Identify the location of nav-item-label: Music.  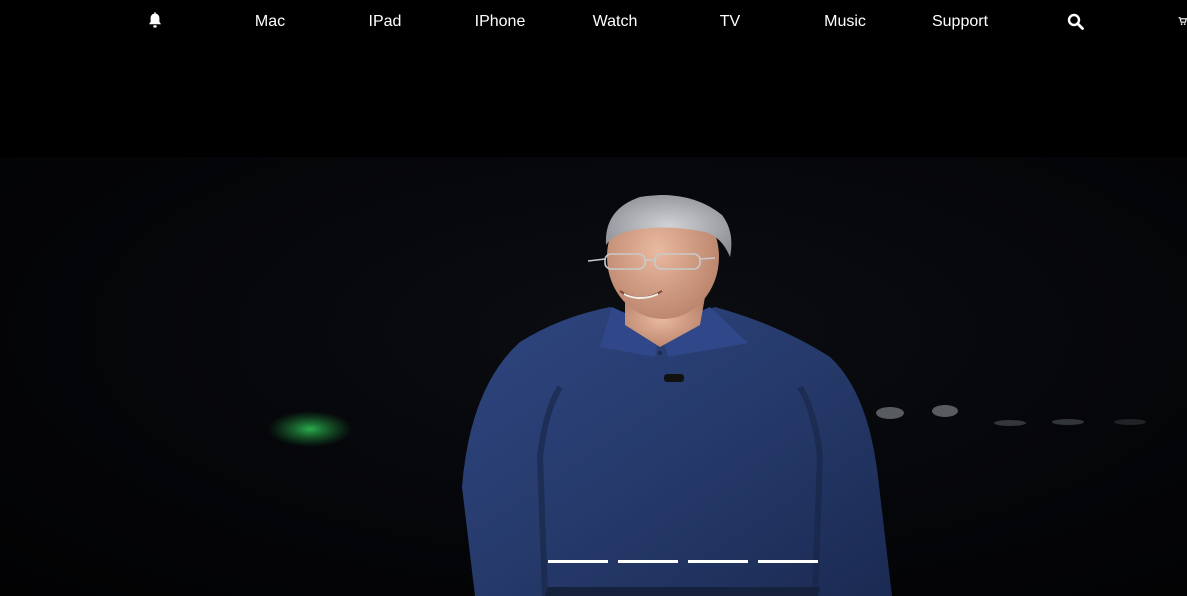
(845, 21).